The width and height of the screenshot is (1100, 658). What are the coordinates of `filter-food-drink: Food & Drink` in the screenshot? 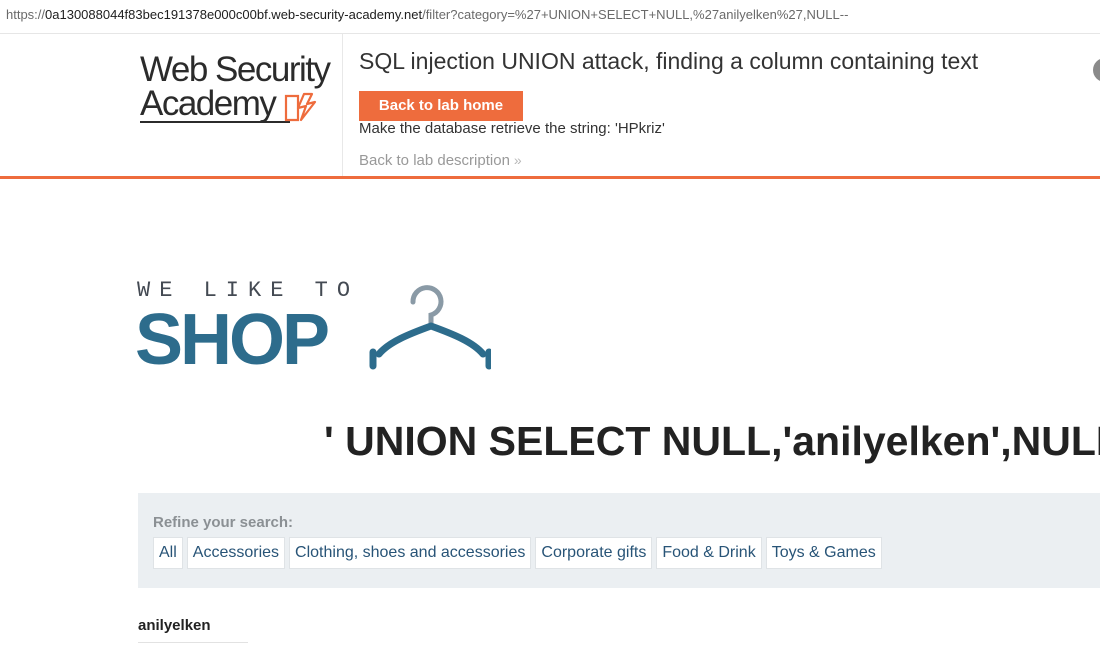 It's located at (709, 553).